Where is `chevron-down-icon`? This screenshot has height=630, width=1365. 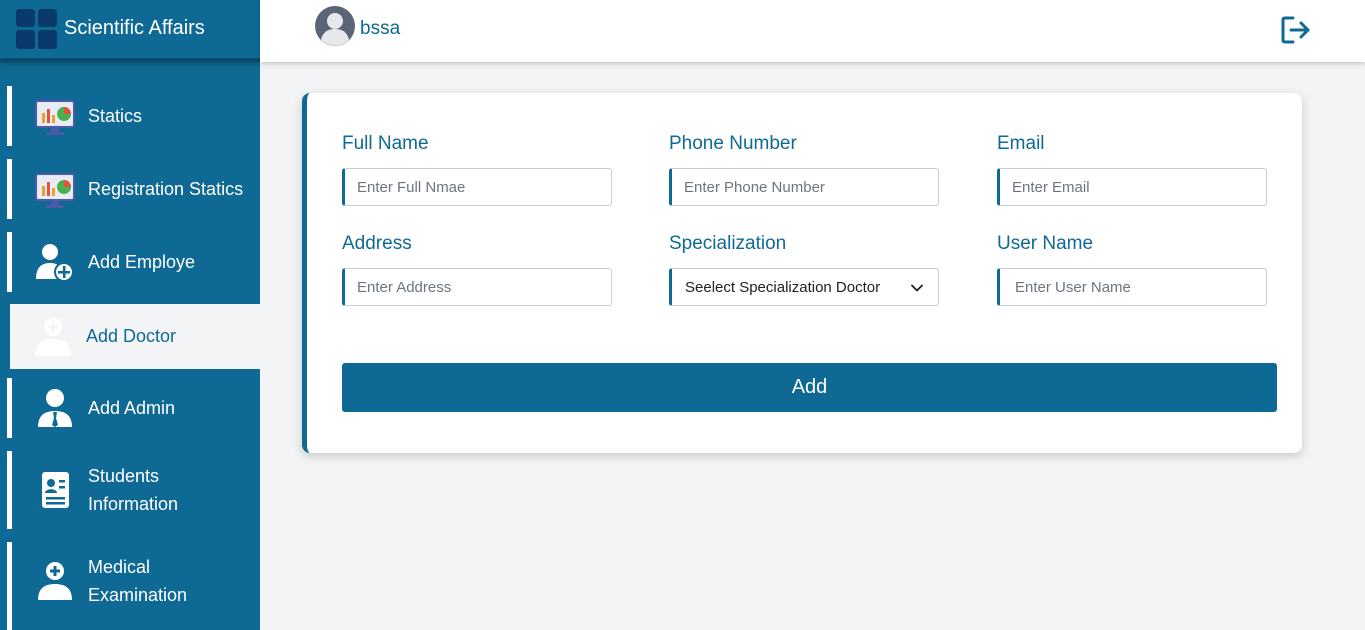 chevron-down-icon is located at coordinates (917, 288).